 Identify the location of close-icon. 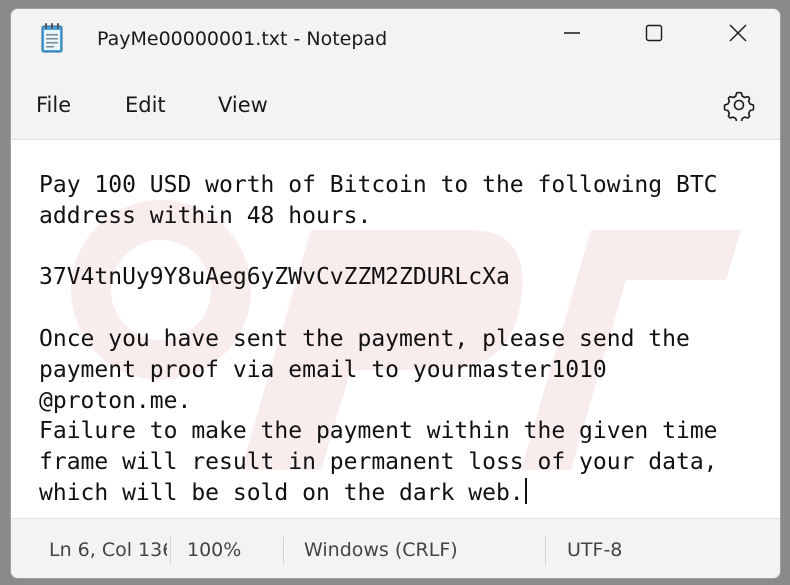
(738, 35).